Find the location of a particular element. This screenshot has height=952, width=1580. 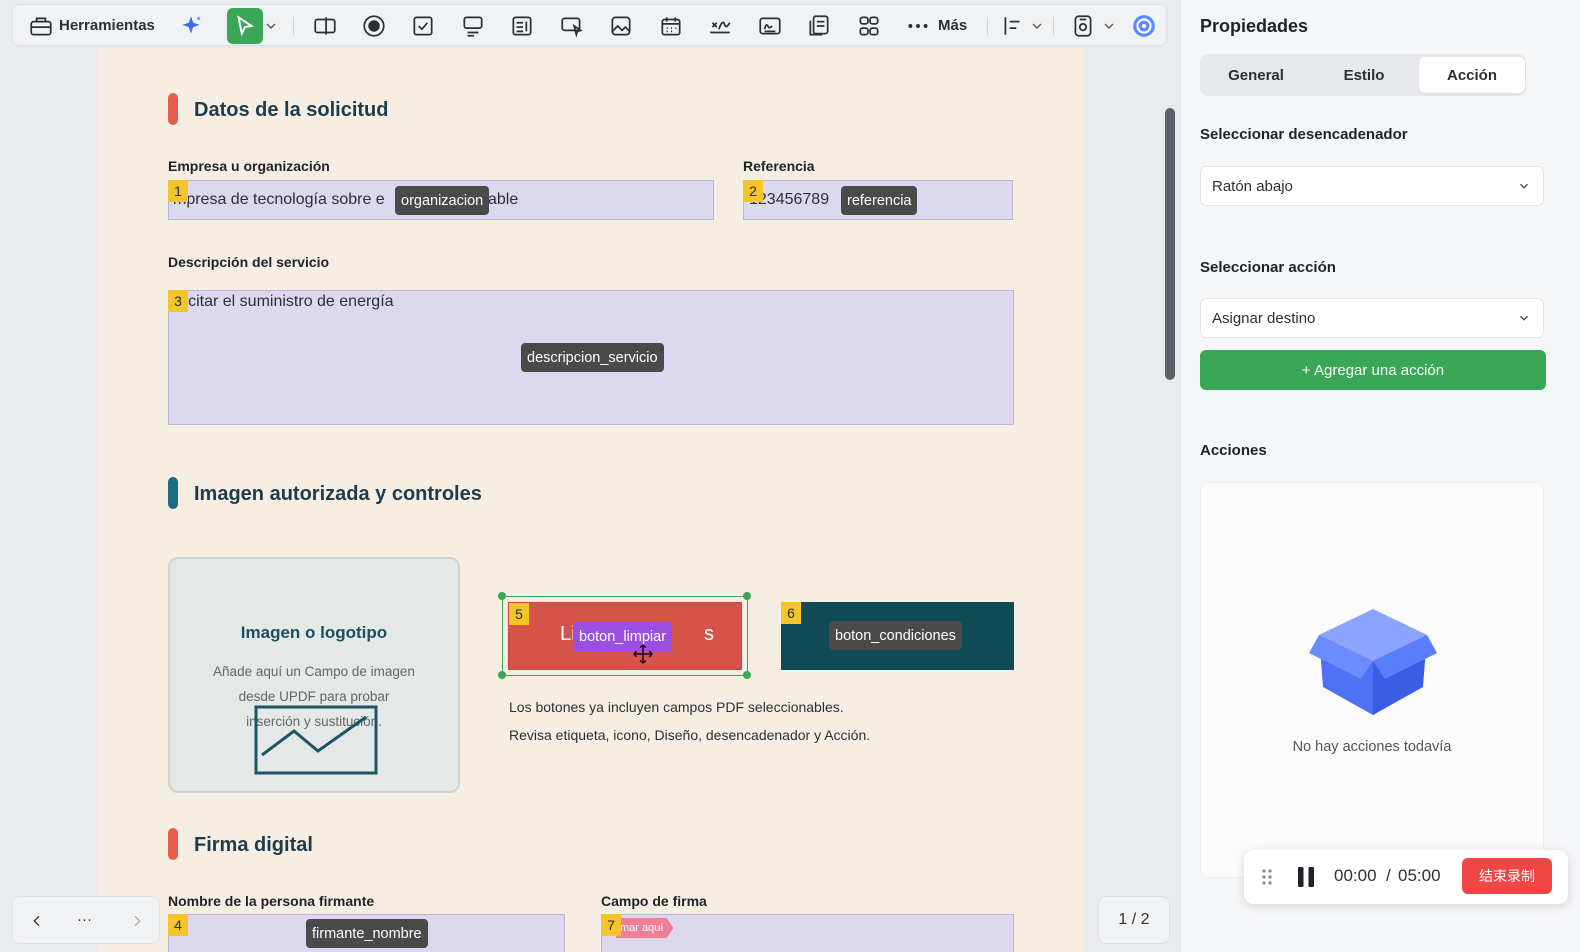

field-name-tag: referencia is located at coordinates (879, 200).